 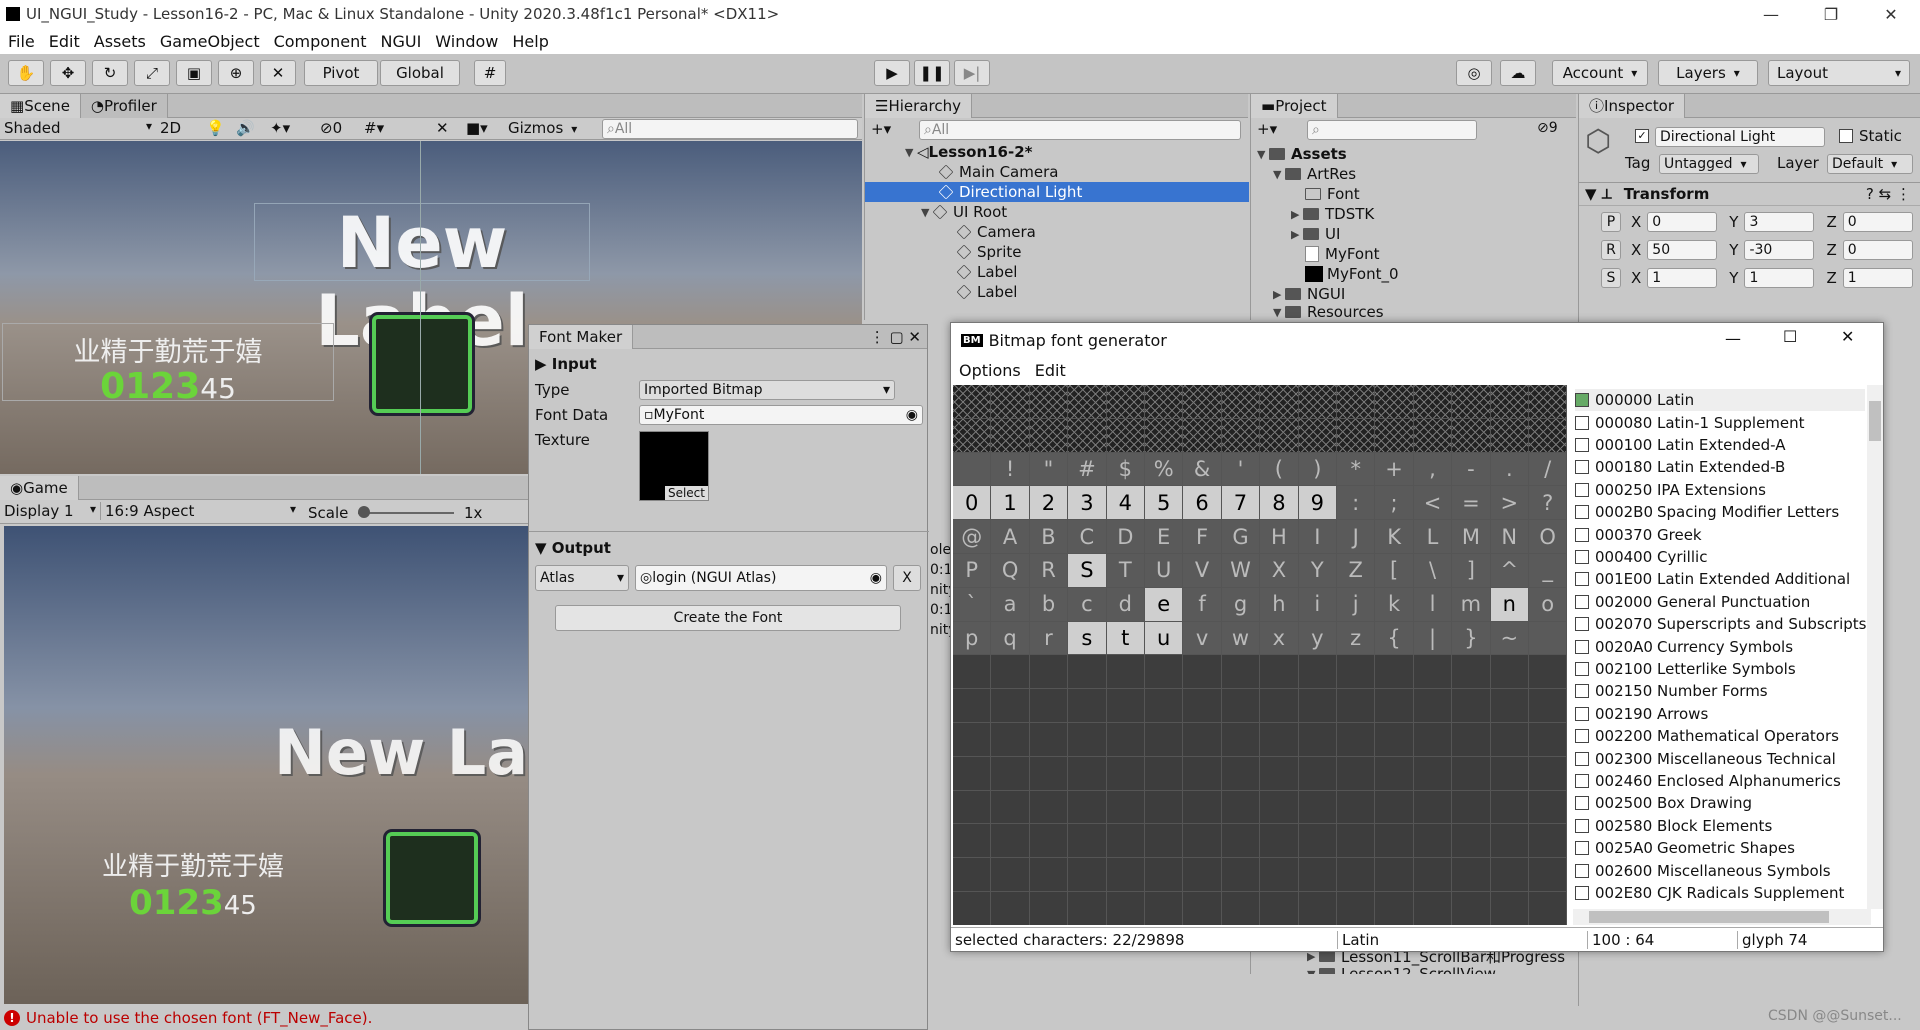 What do you see at coordinates (674, 466) in the screenshot?
I see `texture-preview: Select` at bounding box center [674, 466].